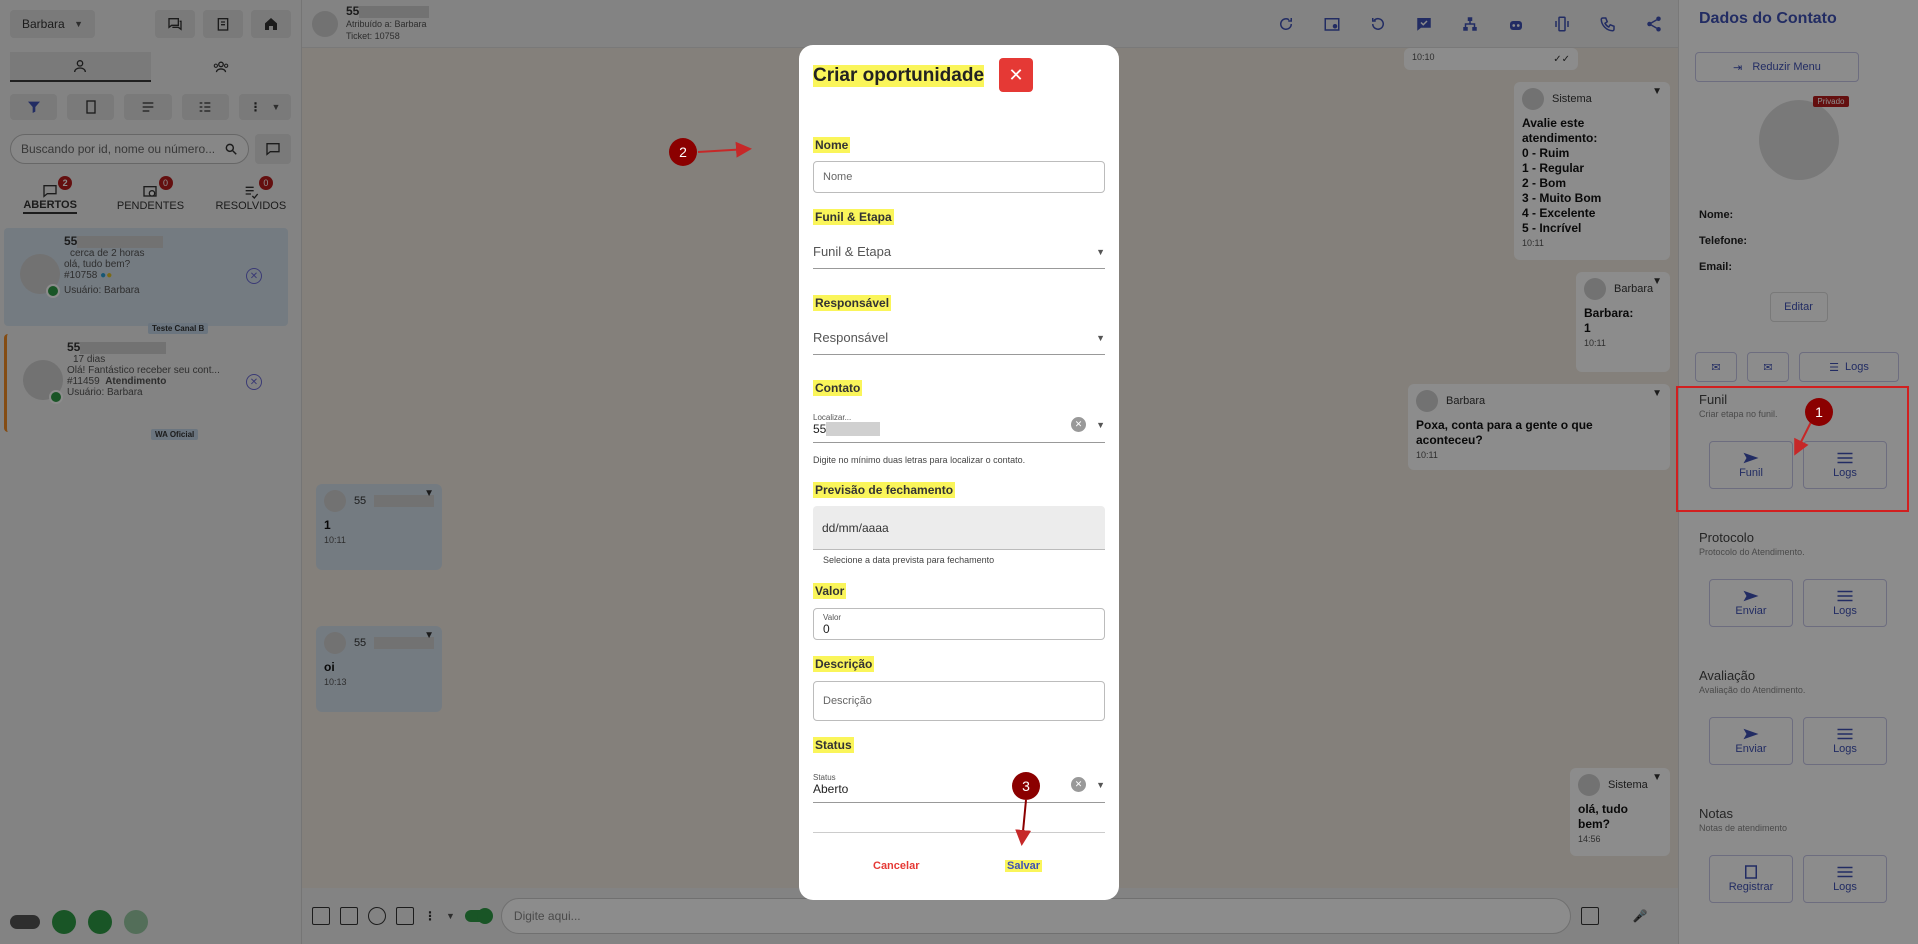 This screenshot has width=1918, height=944. Describe the element at coordinates (899, 76) in the screenshot. I see `modal-title: Criar oportunidade` at that location.